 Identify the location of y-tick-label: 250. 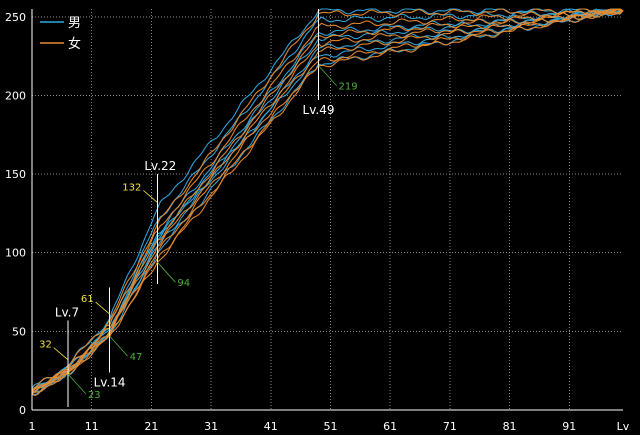
(15, 17).